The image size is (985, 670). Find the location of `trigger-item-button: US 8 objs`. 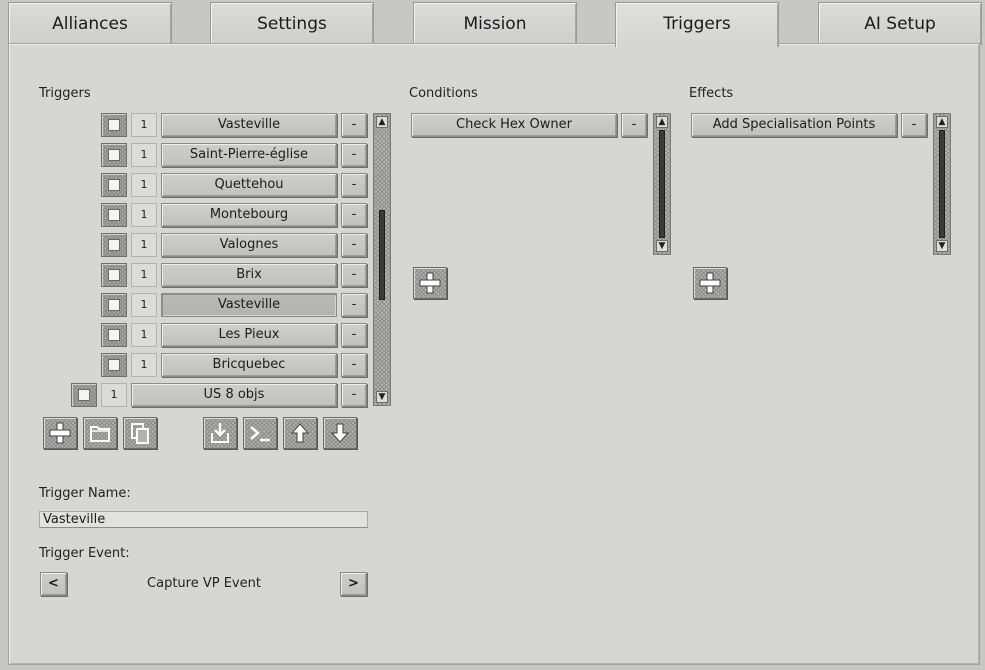

trigger-item-button: US 8 objs is located at coordinates (234, 395).